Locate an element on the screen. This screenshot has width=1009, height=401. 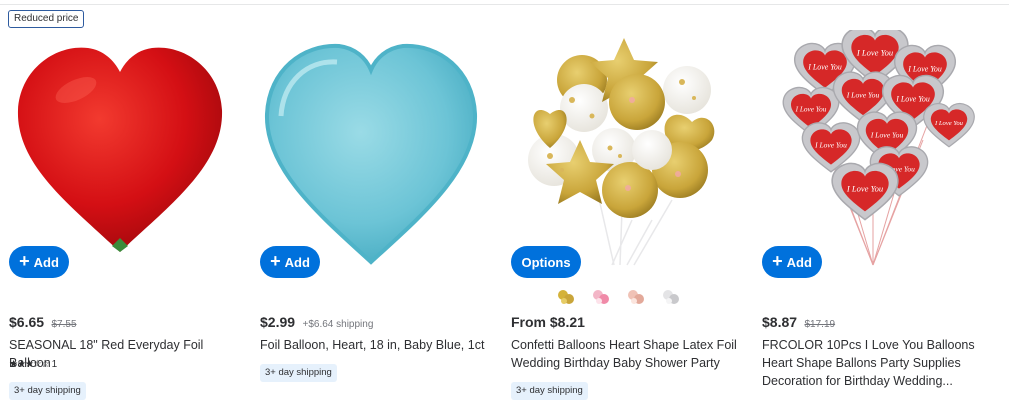
current-price: From $8.21 is located at coordinates (548, 322).